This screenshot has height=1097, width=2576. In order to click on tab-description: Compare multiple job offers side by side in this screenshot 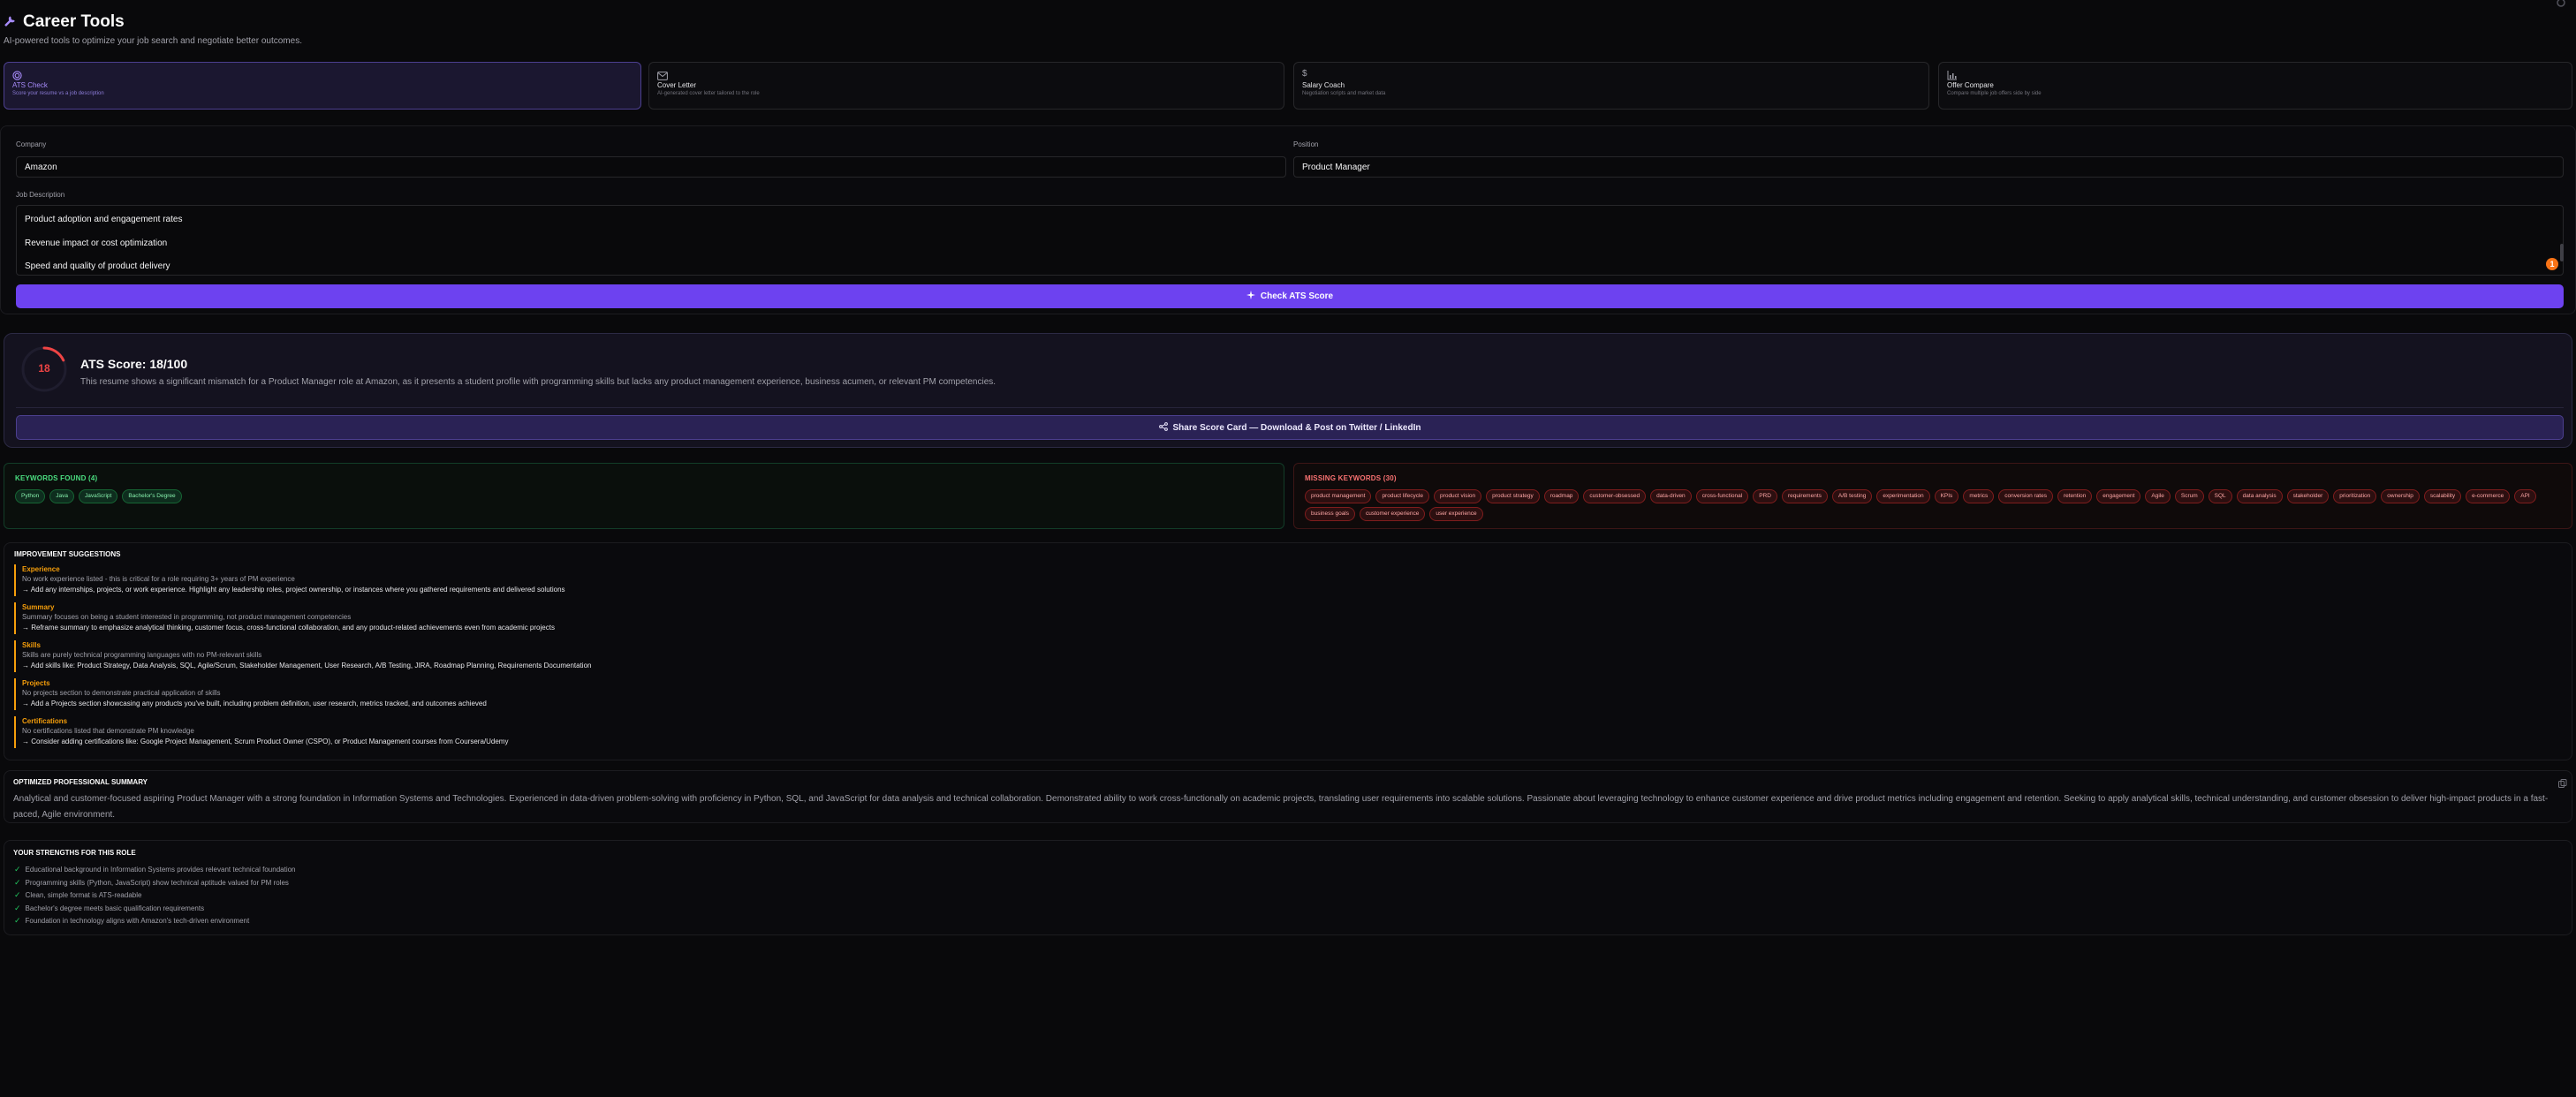, I will do `click(1994, 94)`.